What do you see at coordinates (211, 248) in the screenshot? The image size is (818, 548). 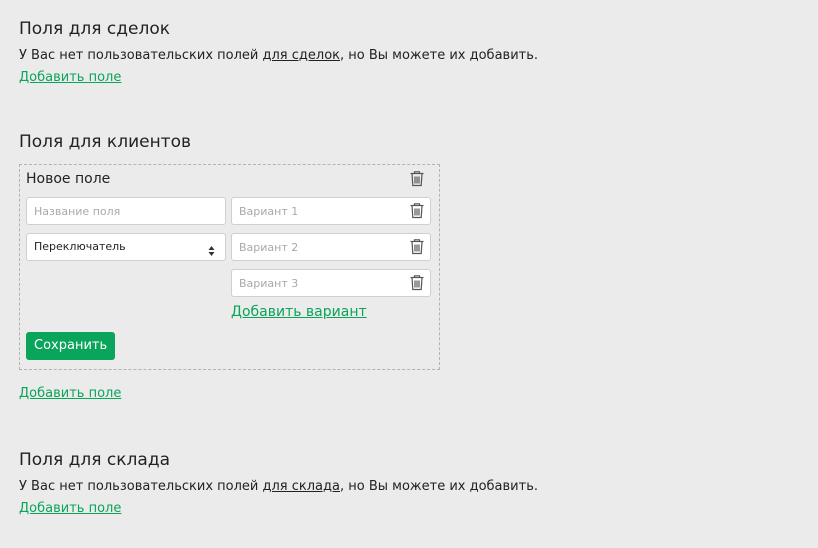 I see `select-arrows-icon` at bounding box center [211, 248].